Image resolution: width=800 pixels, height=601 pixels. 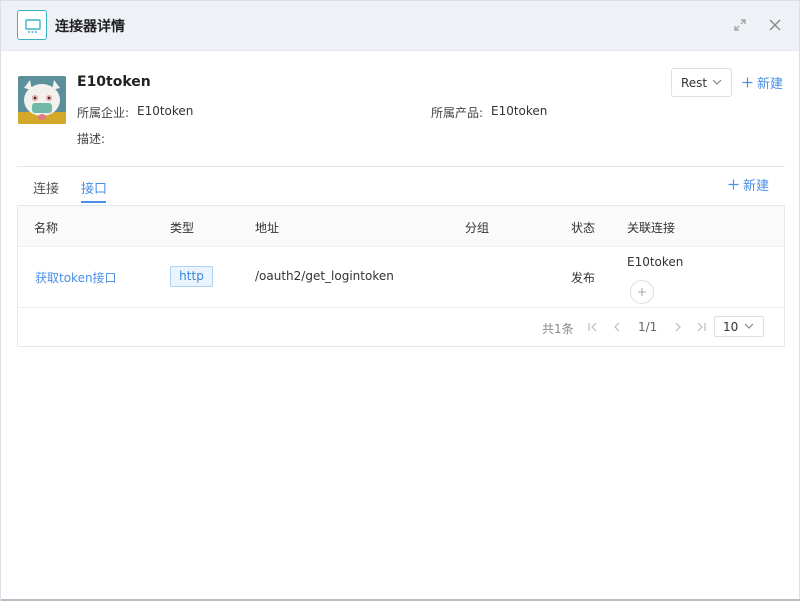 I want to click on dialog-titlebar: 连接器详情, so click(x=400, y=26).